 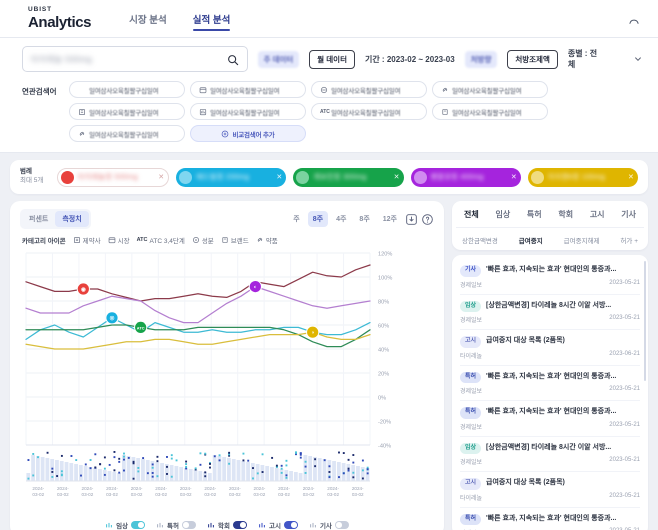 I want to click on toggle-clinical, so click(x=138, y=525).